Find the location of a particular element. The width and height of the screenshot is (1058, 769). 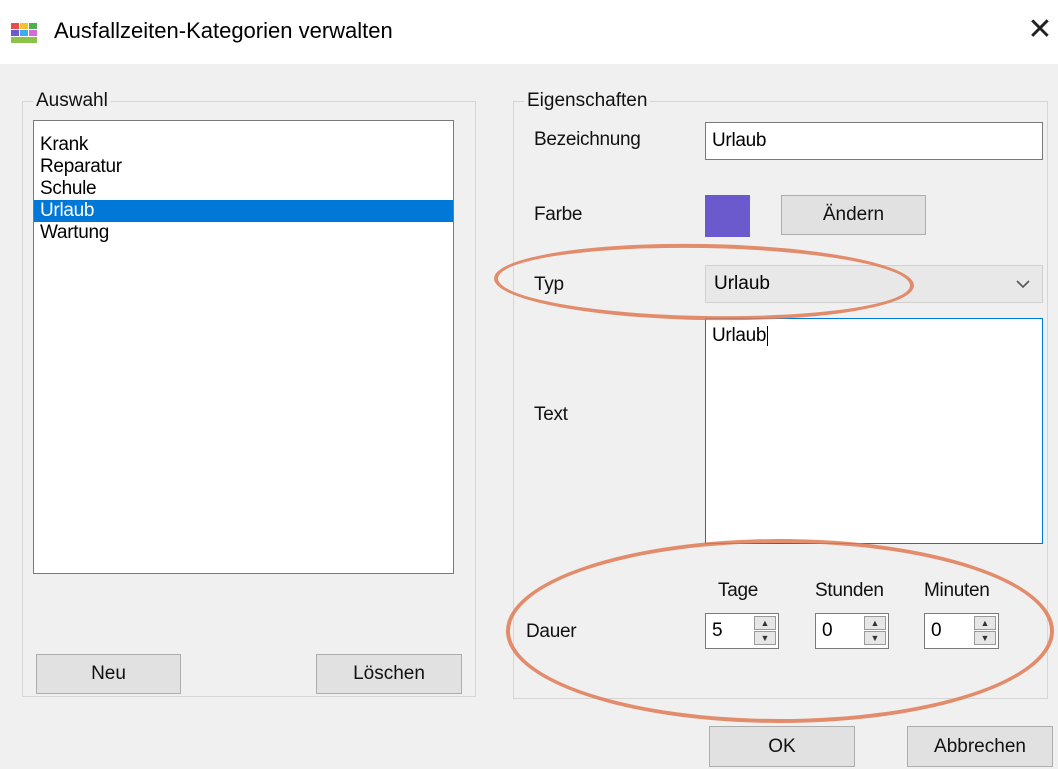

list-item-reparatur: Reparatur is located at coordinates (243, 167).